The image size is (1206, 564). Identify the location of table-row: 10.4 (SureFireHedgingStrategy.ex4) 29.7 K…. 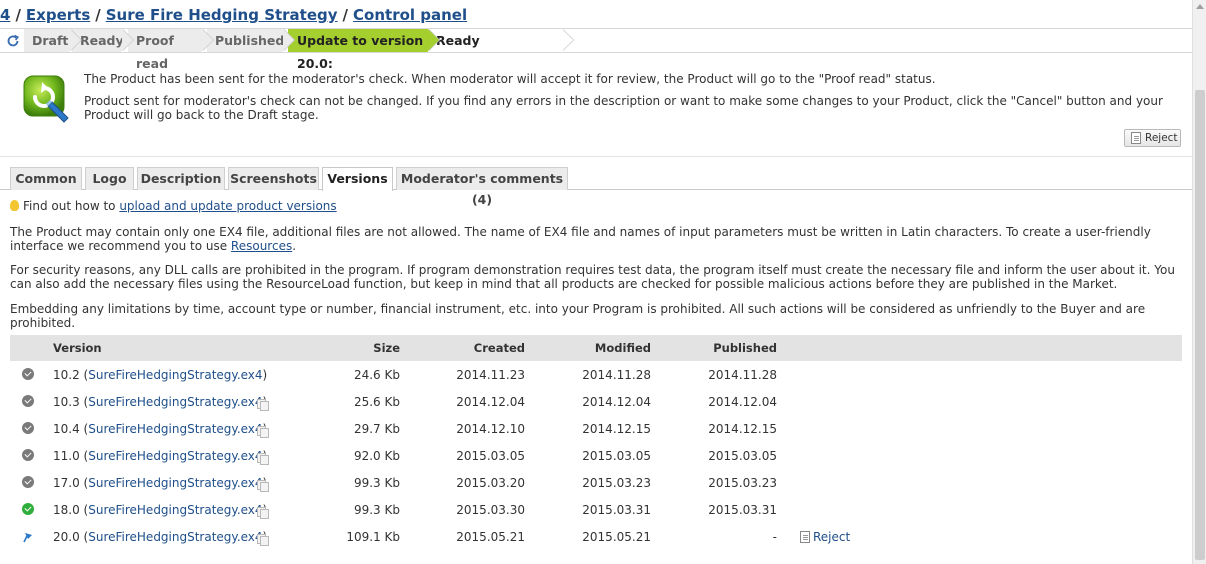
(596, 428).